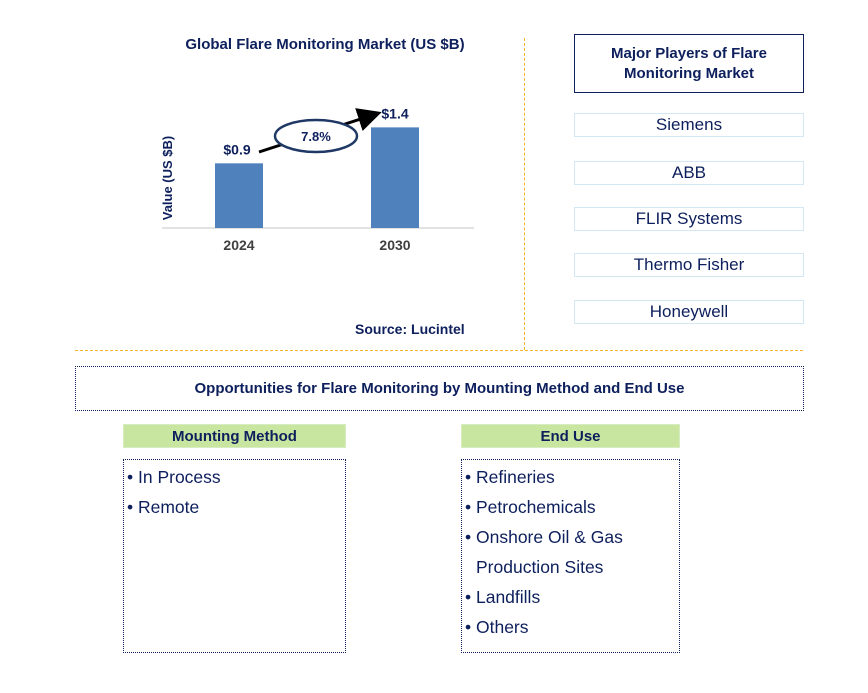 This screenshot has width=868, height=693. I want to click on data-label-2030: $1.4, so click(394, 113).